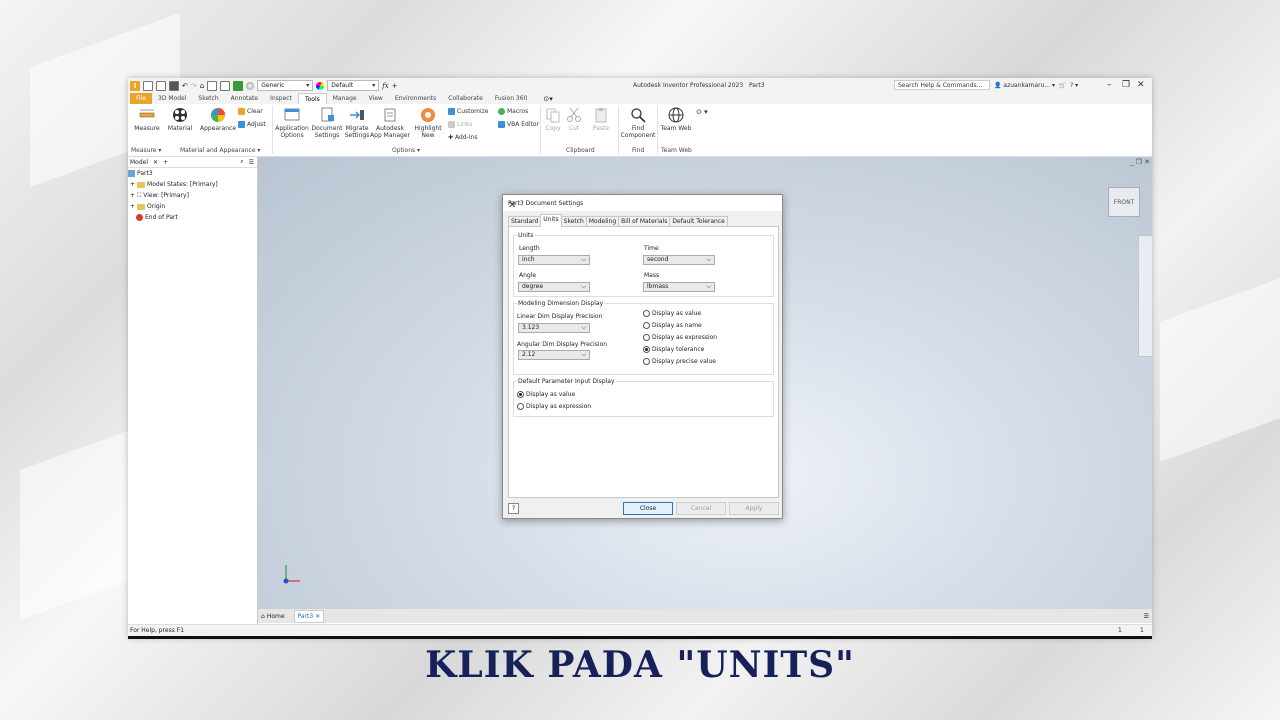 The height and width of the screenshot is (720, 1280). What do you see at coordinates (165, 162) in the screenshot?
I see `add-tab-icon: +` at bounding box center [165, 162].